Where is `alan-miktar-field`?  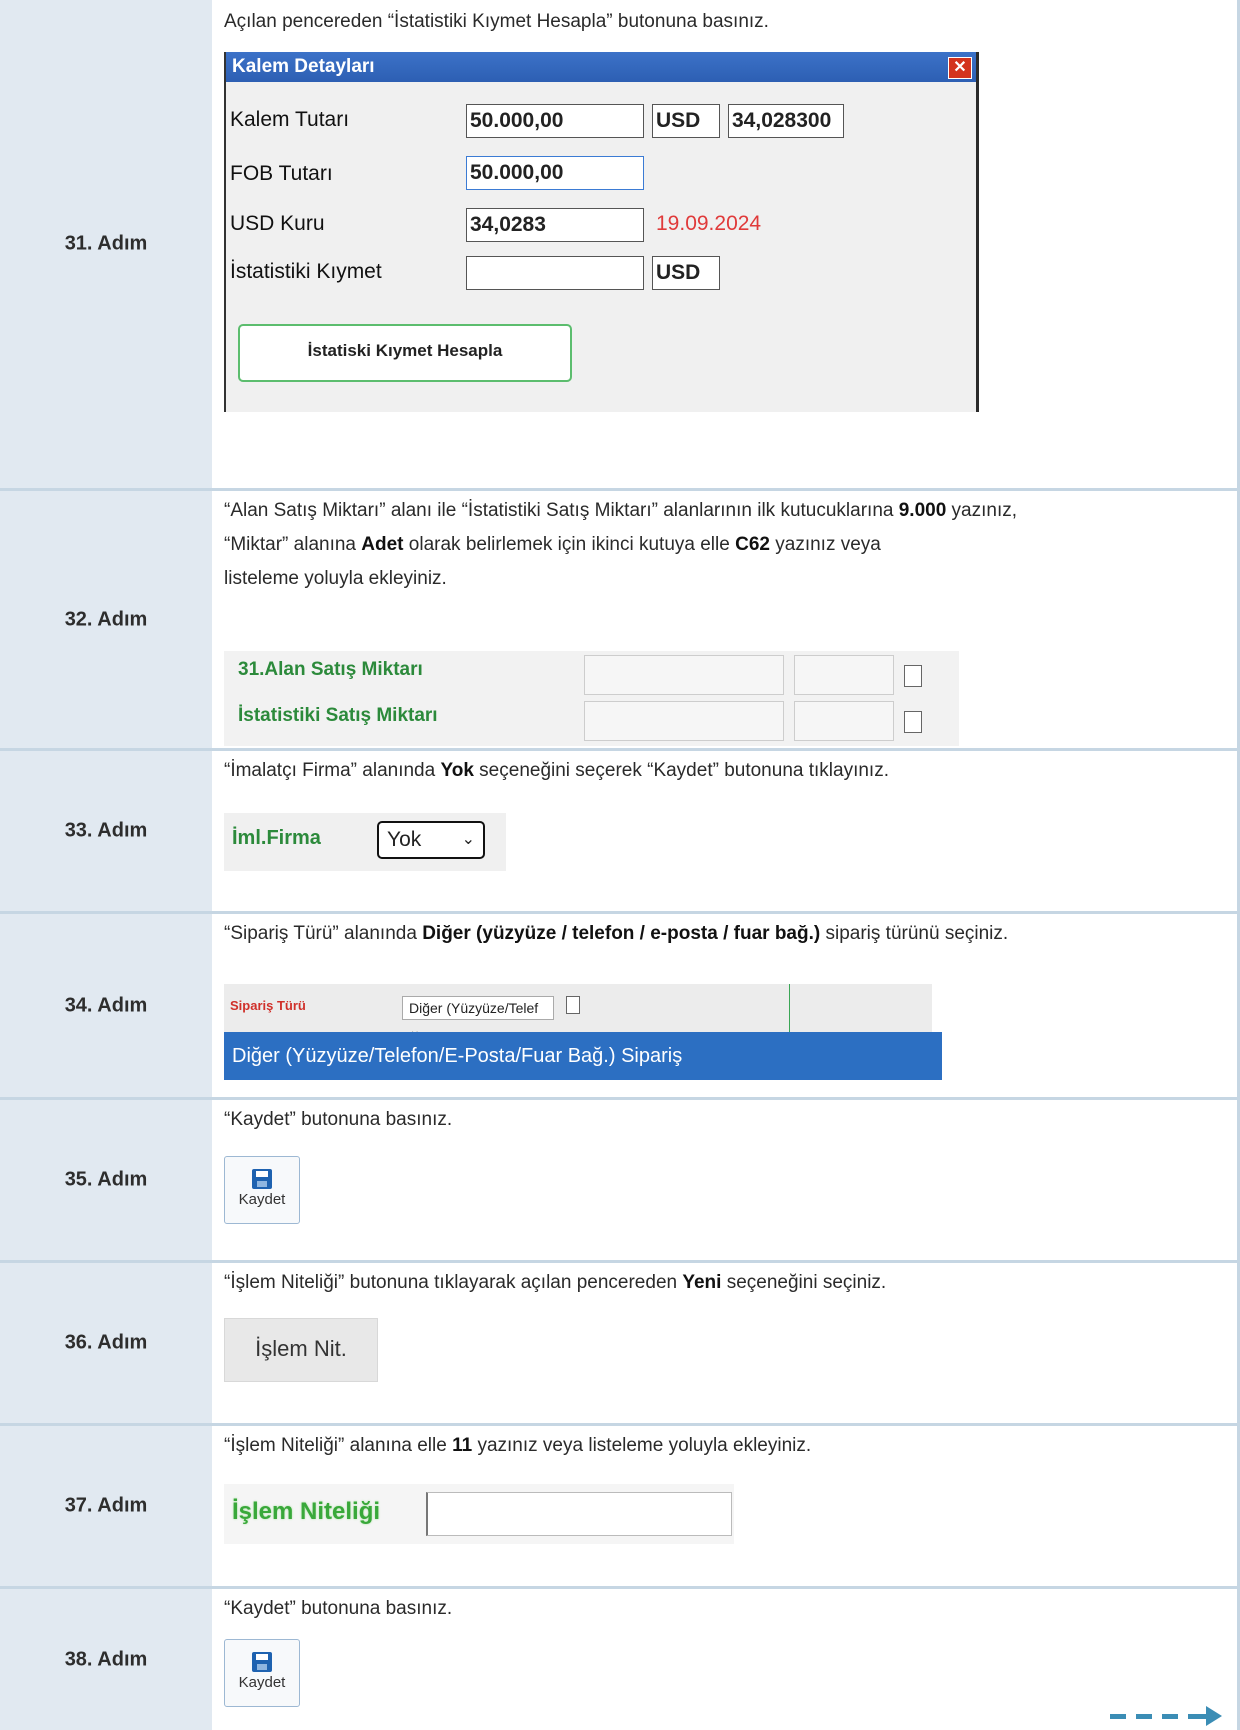
alan-miktar-field is located at coordinates (684, 675).